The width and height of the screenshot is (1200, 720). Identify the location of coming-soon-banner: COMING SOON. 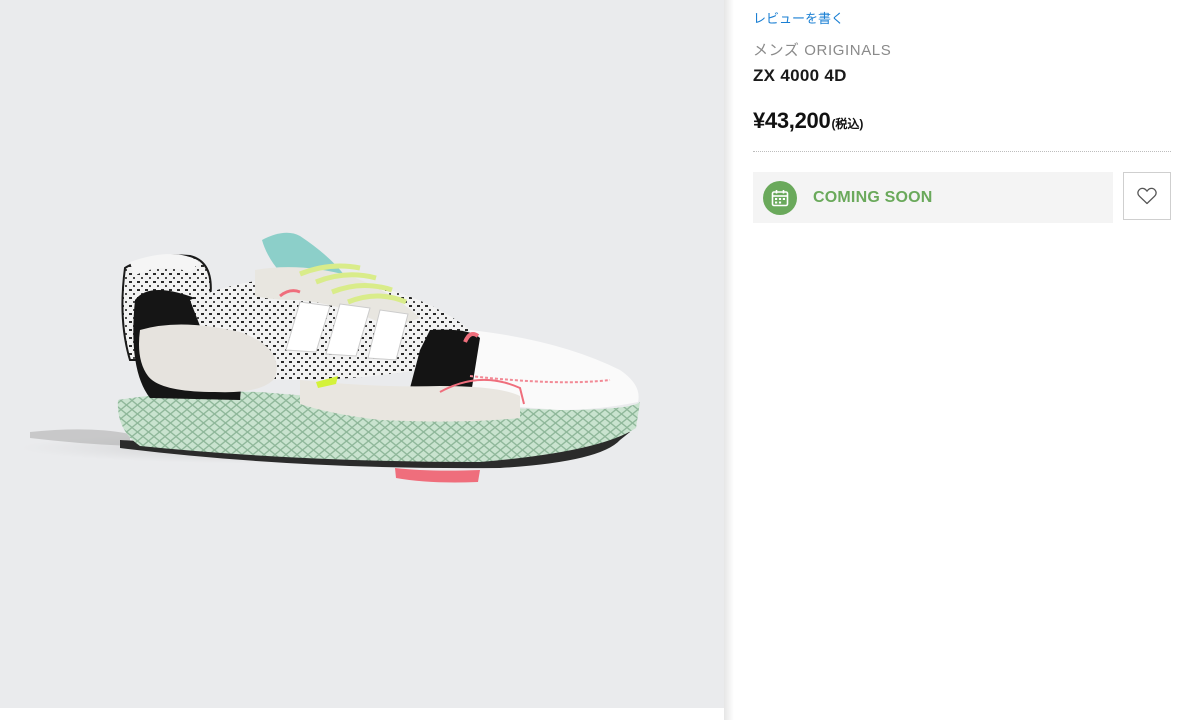
(933, 197).